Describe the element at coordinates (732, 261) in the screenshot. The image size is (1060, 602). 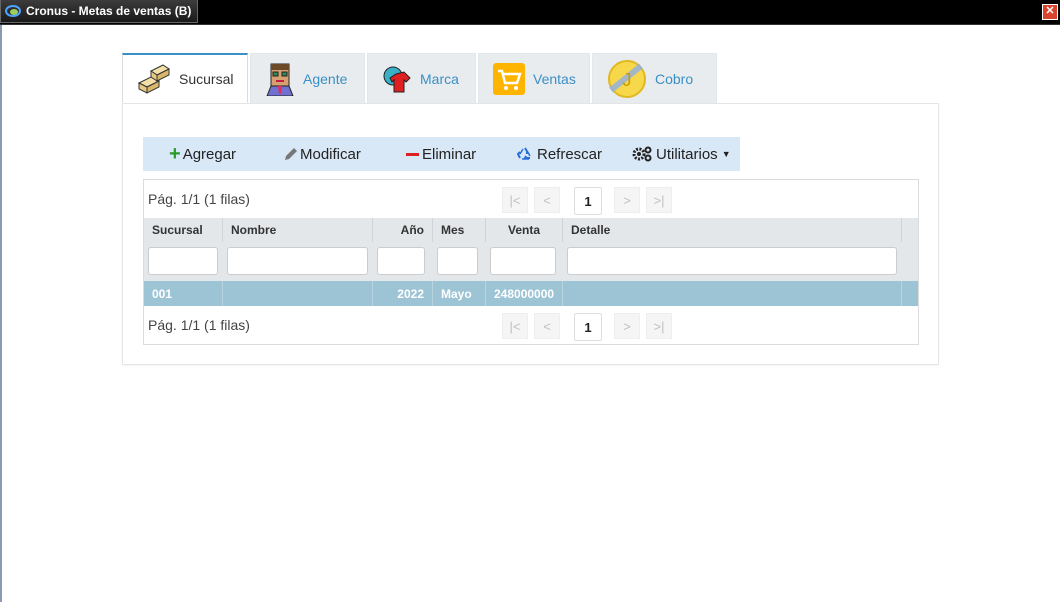
I see `filter-detalle-input` at that location.